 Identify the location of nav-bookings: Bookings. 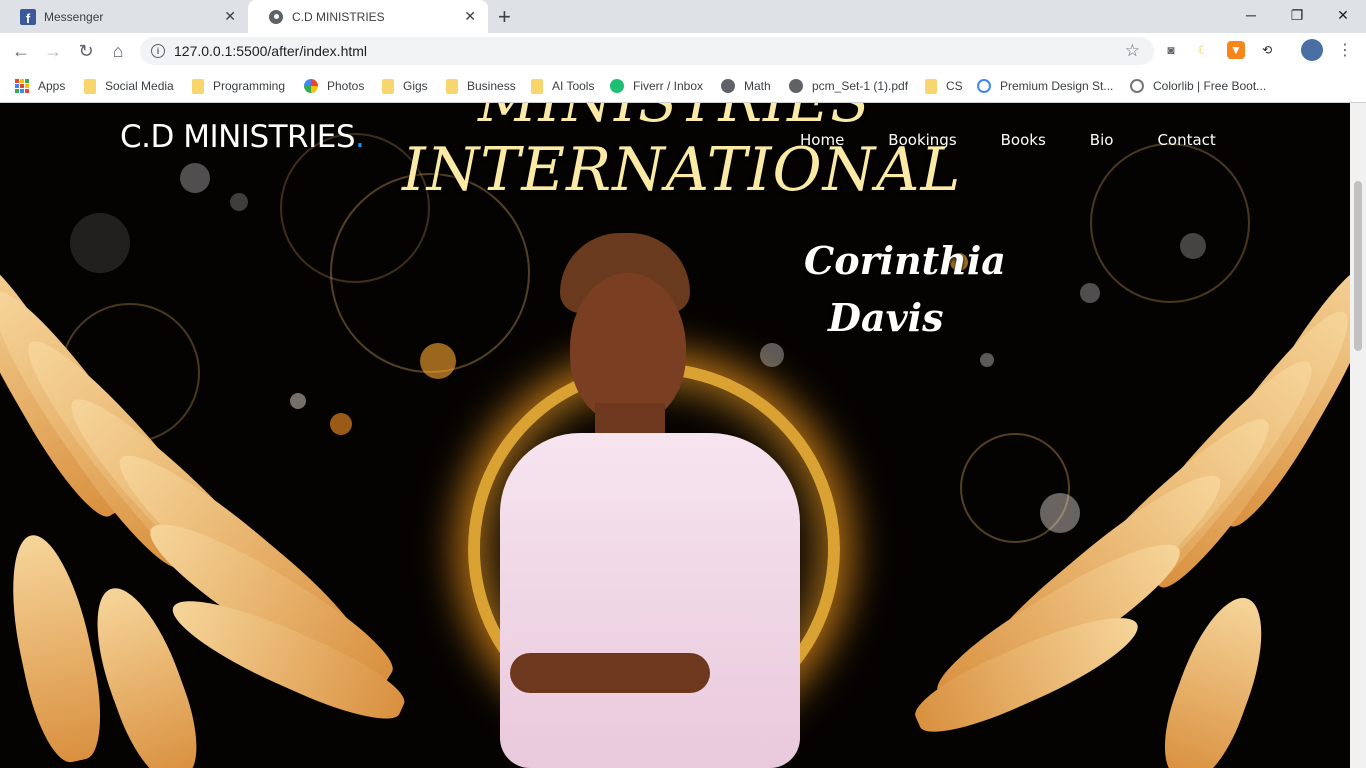
(922, 140).